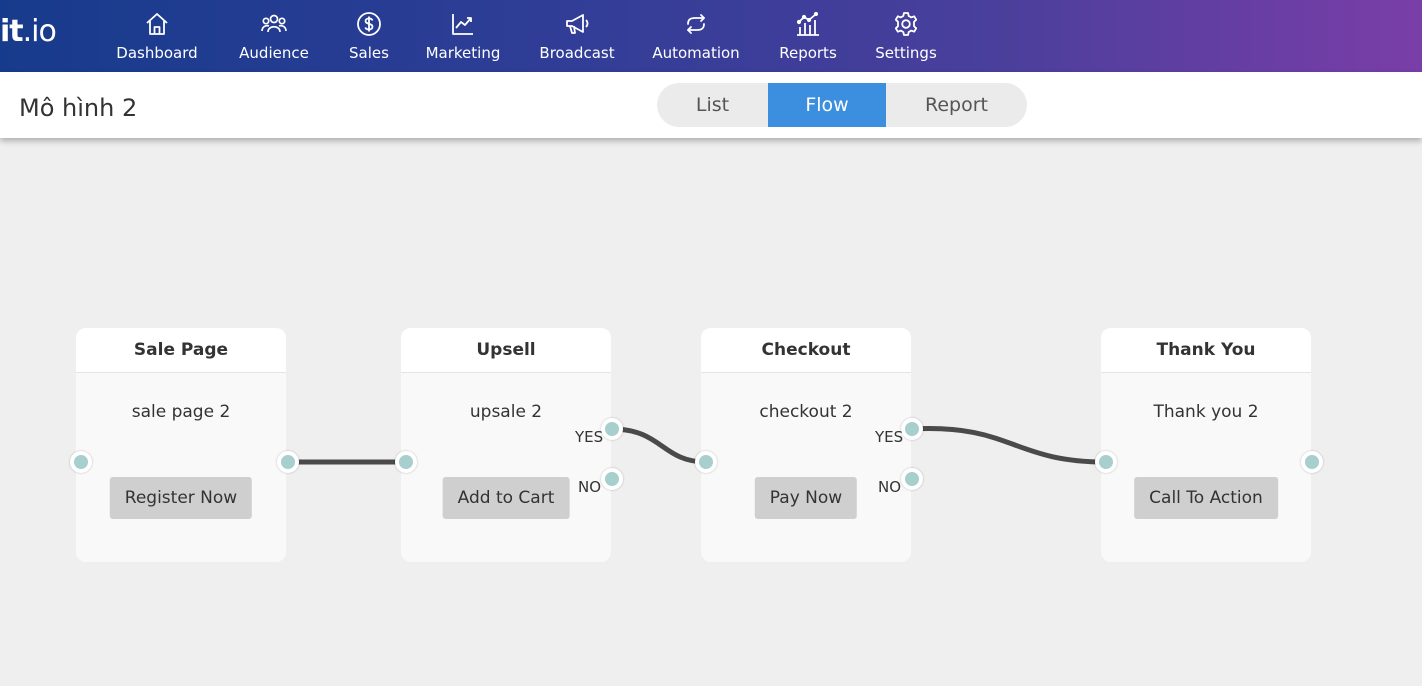 This screenshot has width=1422, height=686. Describe the element at coordinates (506, 412) in the screenshot. I see `node-subtitle: upsale 2` at that location.